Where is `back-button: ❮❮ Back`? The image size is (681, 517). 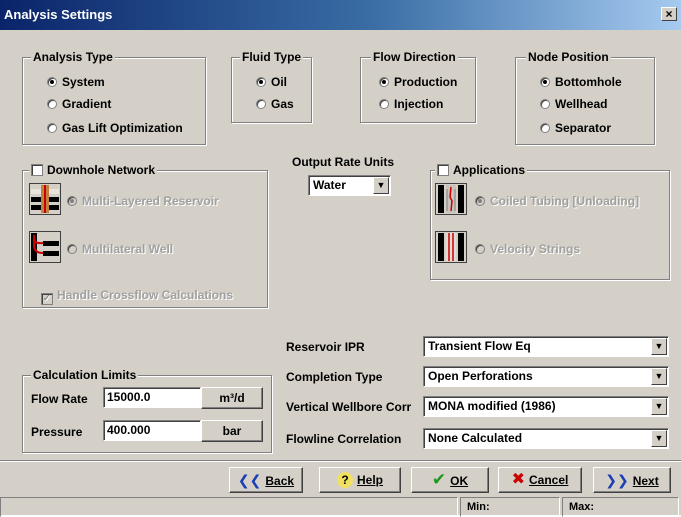
back-button: ❮❮ Back is located at coordinates (266, 480).